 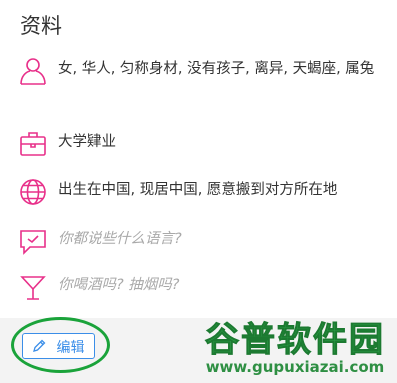 I want to click on education-text: 大学肄业, so click(x=87, y=142).